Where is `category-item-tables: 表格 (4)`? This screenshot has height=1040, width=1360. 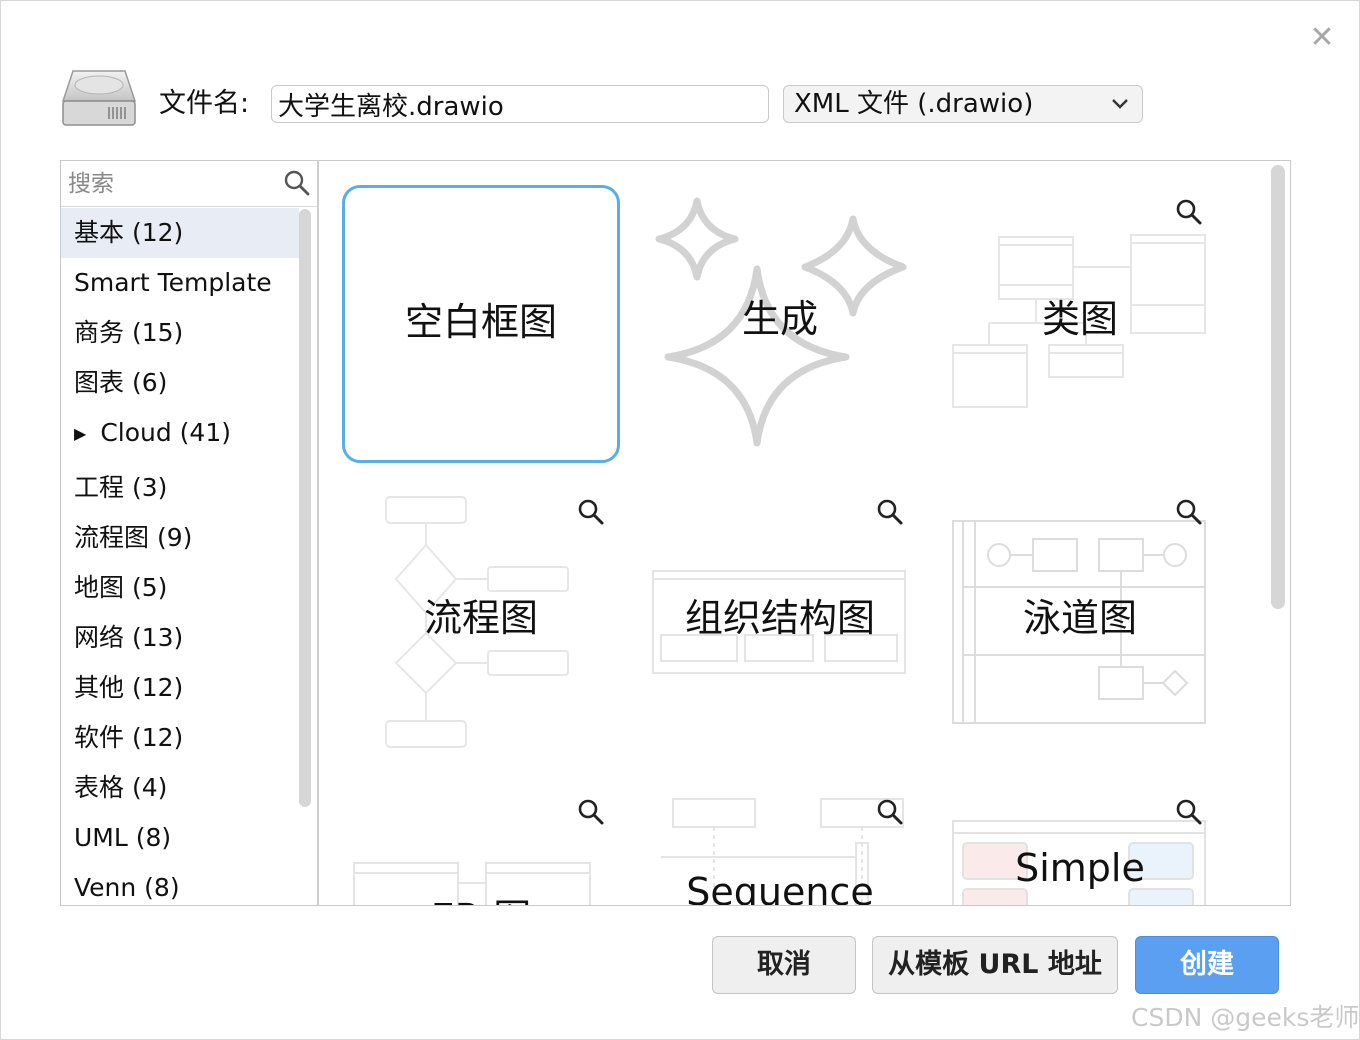 category-item-tables: 表格 (4) is located at coordinates (180, 788).